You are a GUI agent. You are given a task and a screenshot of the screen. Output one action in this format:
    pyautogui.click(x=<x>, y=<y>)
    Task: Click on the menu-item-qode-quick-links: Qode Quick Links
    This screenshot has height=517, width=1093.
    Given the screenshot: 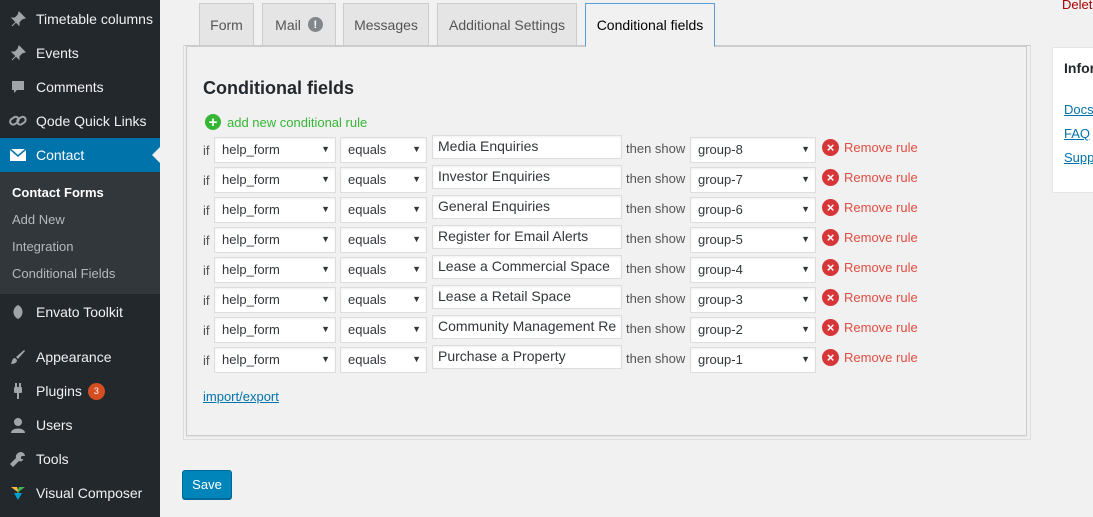 What is the action you would take?
    pyautogui.click(x=80, y=121)
    